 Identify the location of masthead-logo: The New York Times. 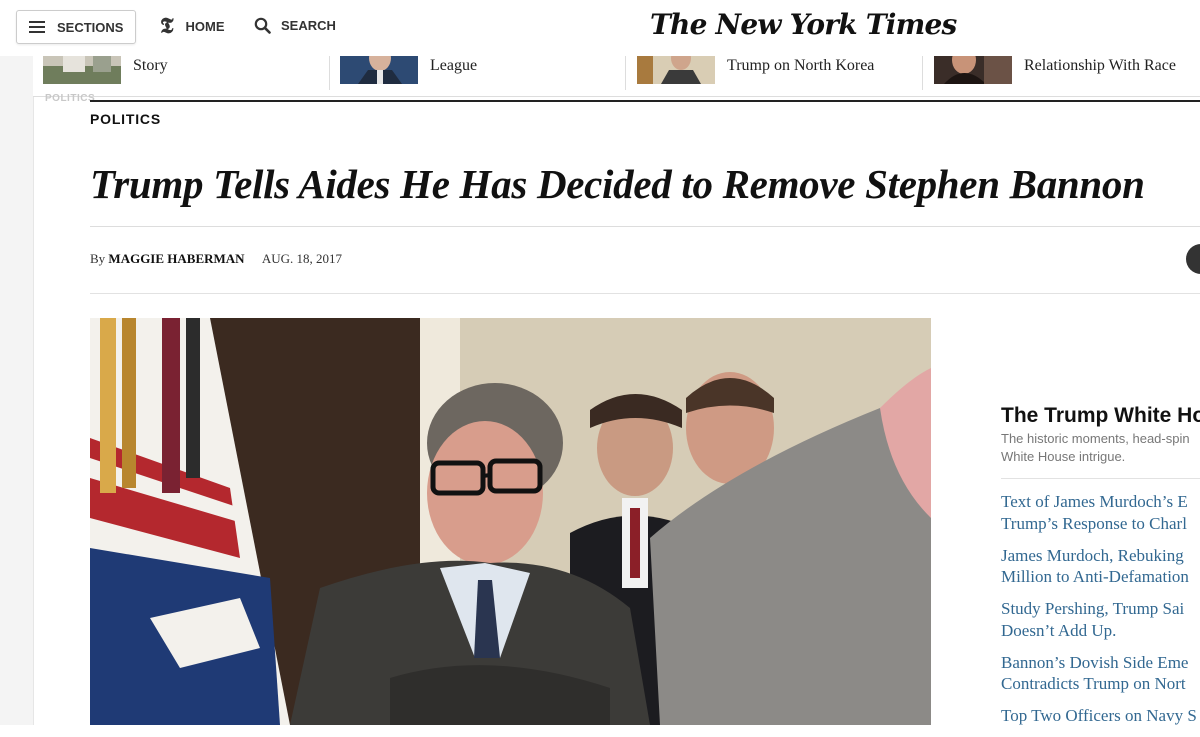
(803, 24).